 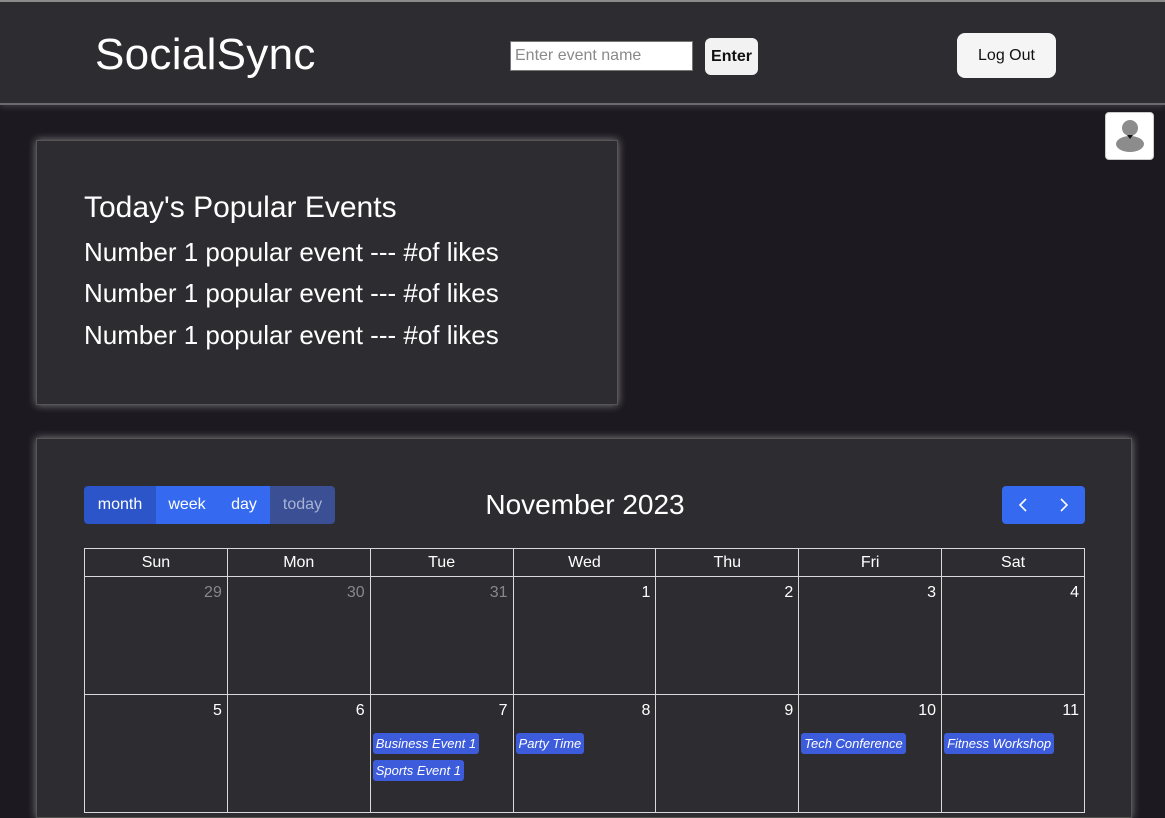 I want to click on chevron-right-icon, so click(x=1064, y=505).